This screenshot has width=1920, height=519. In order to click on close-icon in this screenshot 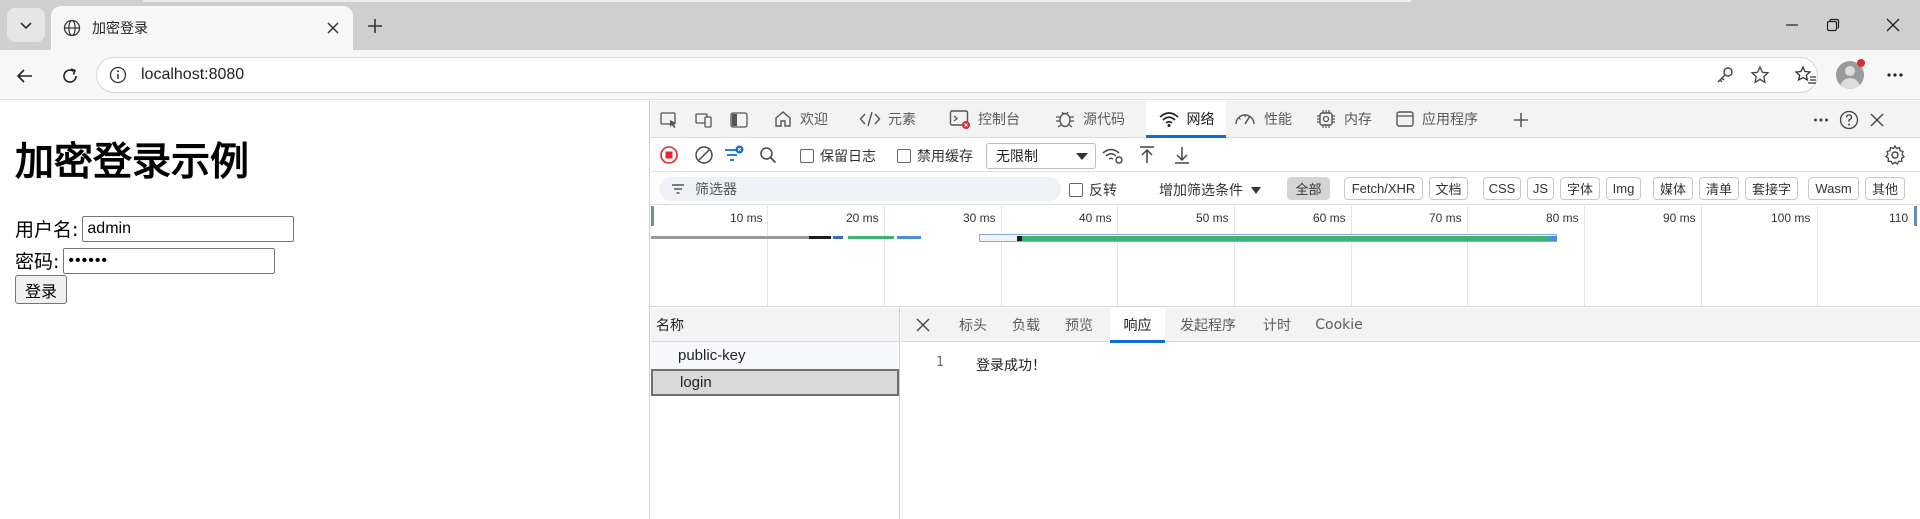, I will do `click(1877, 120)`.